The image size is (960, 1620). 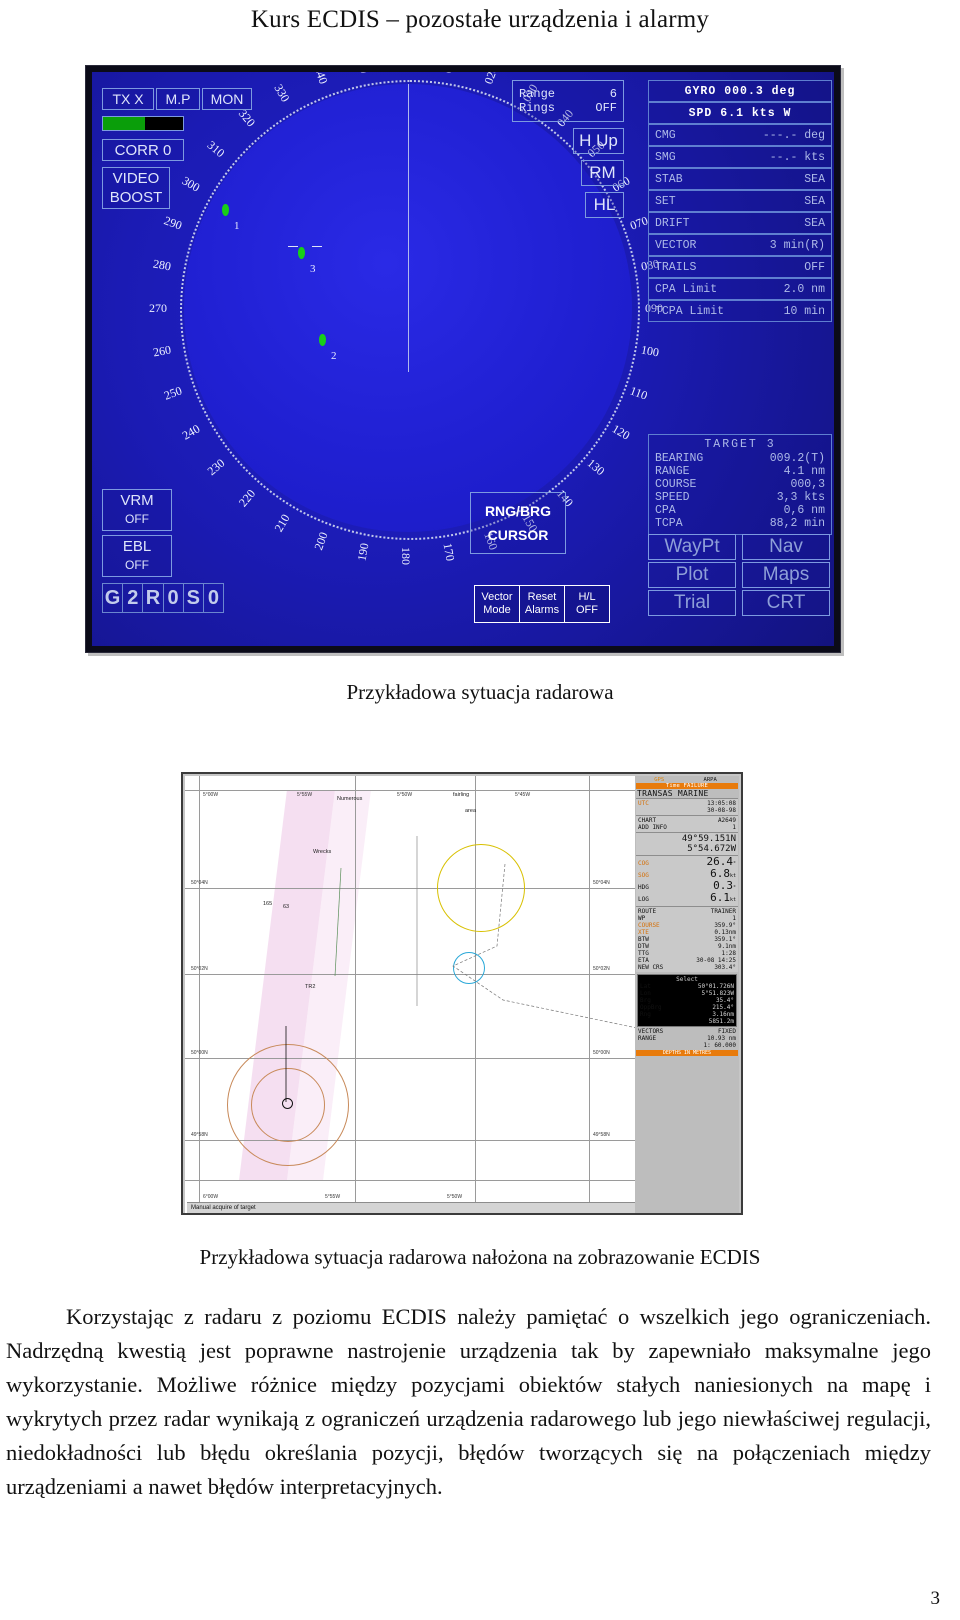 I want to click on gain-key-3: 0, so click(x=174, y=598).